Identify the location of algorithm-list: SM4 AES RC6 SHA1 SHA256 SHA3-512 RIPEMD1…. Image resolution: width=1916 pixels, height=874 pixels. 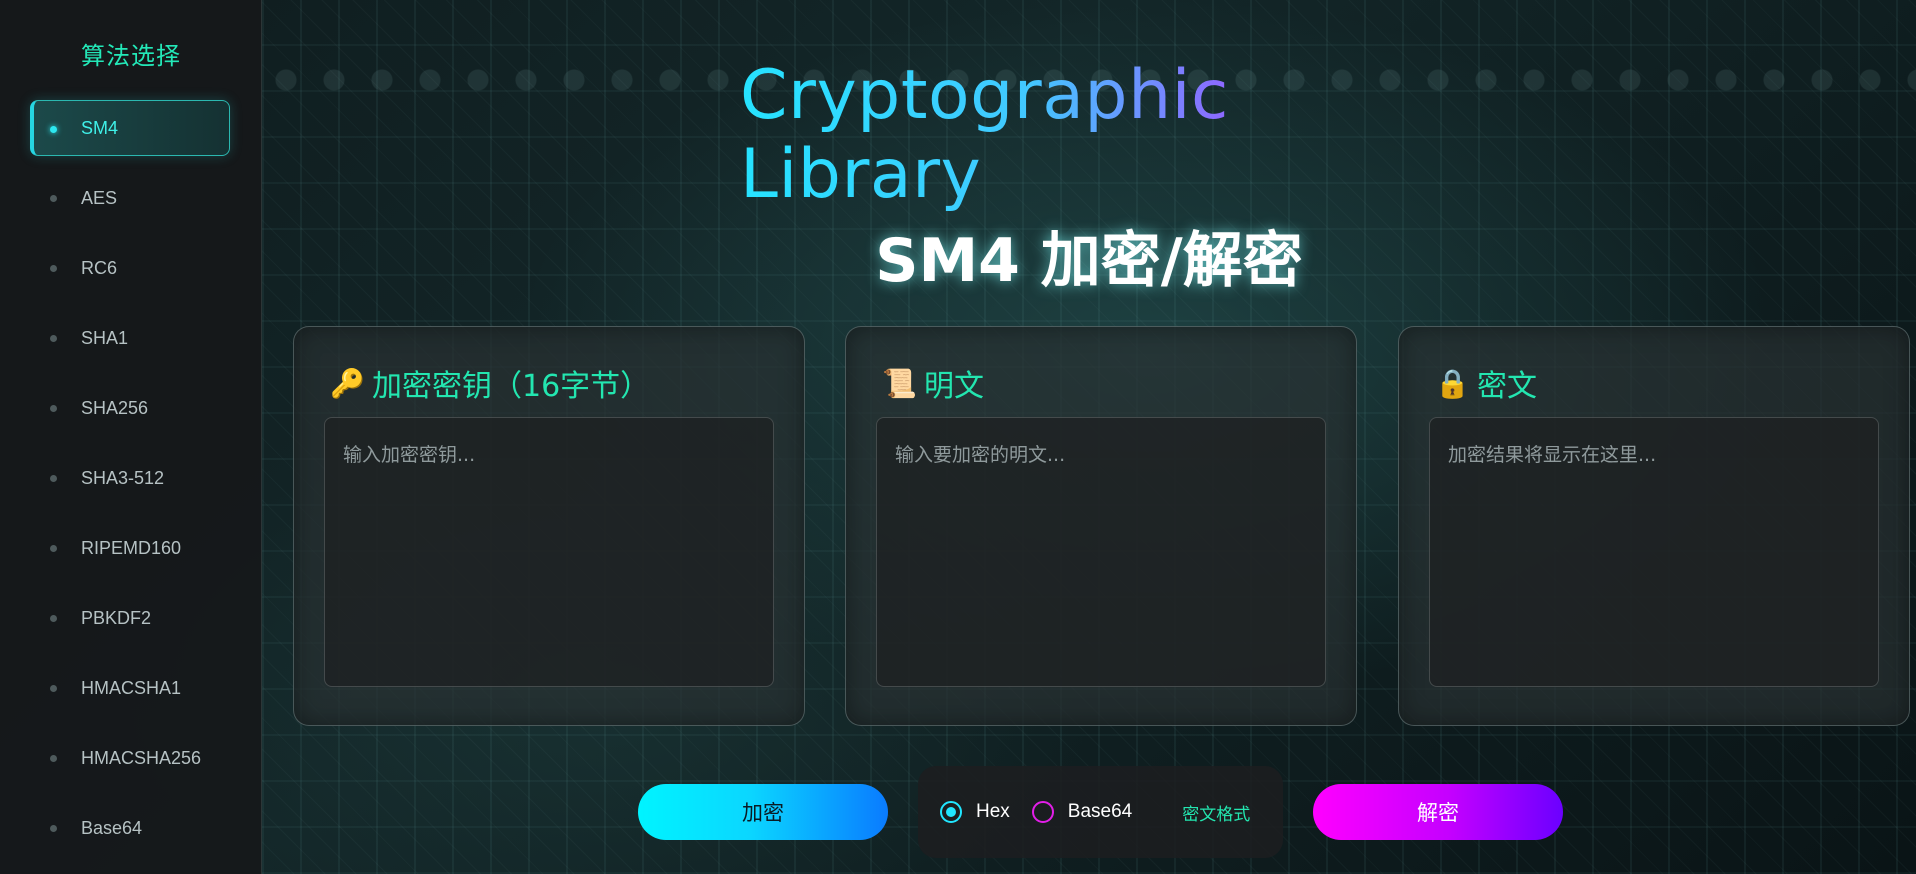
(130, 485).